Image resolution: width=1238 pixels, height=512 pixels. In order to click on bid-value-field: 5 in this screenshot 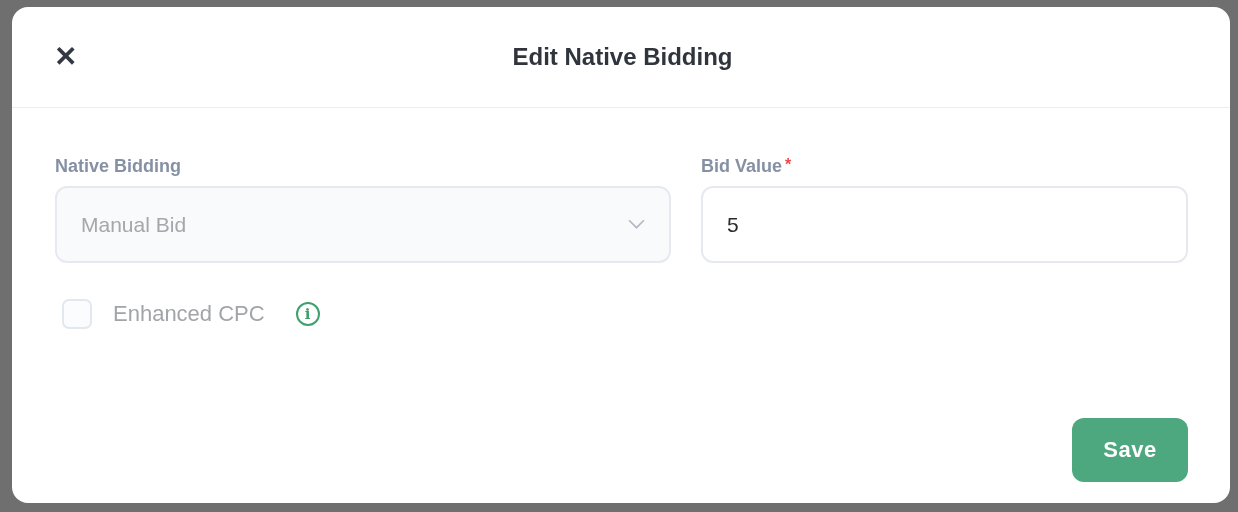, I will do `click(944, 224)`.